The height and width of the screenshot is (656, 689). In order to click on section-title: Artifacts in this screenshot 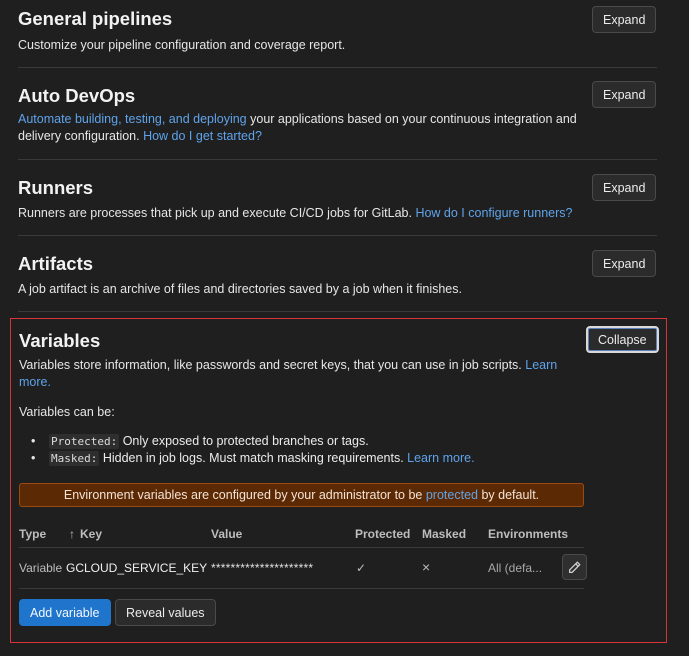, I will do `click(56, 263)`.